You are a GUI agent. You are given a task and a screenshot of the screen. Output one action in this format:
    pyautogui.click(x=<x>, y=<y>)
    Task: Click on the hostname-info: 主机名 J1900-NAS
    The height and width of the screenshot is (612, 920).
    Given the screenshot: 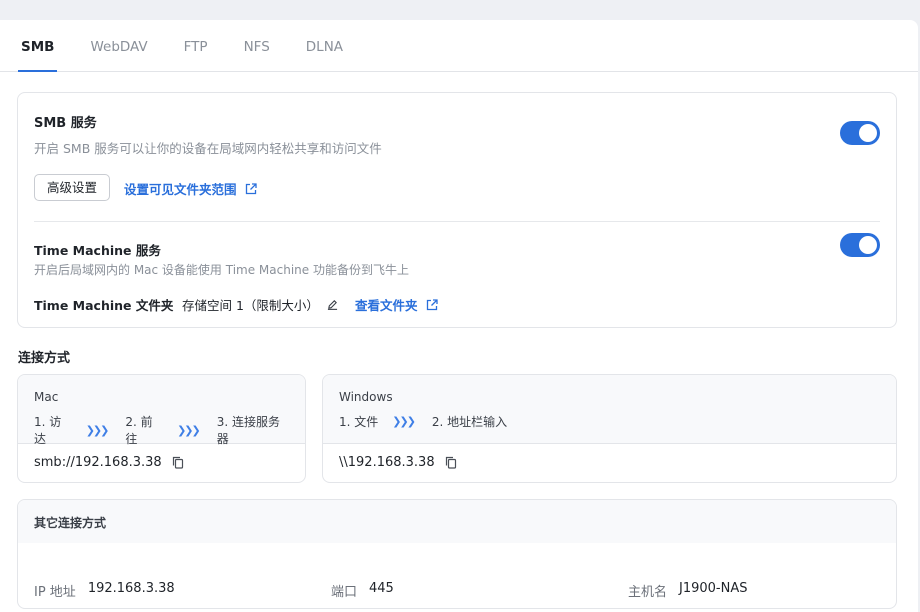 What is the action you would take?
    pyautogui.click(x=688, y=590)
    